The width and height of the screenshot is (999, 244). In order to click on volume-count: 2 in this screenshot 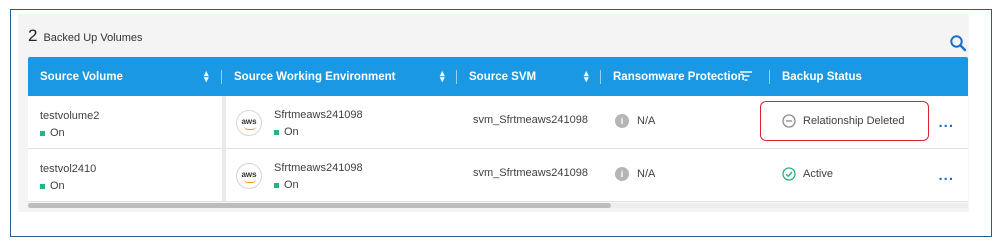, I will do `click(33, 35)`.